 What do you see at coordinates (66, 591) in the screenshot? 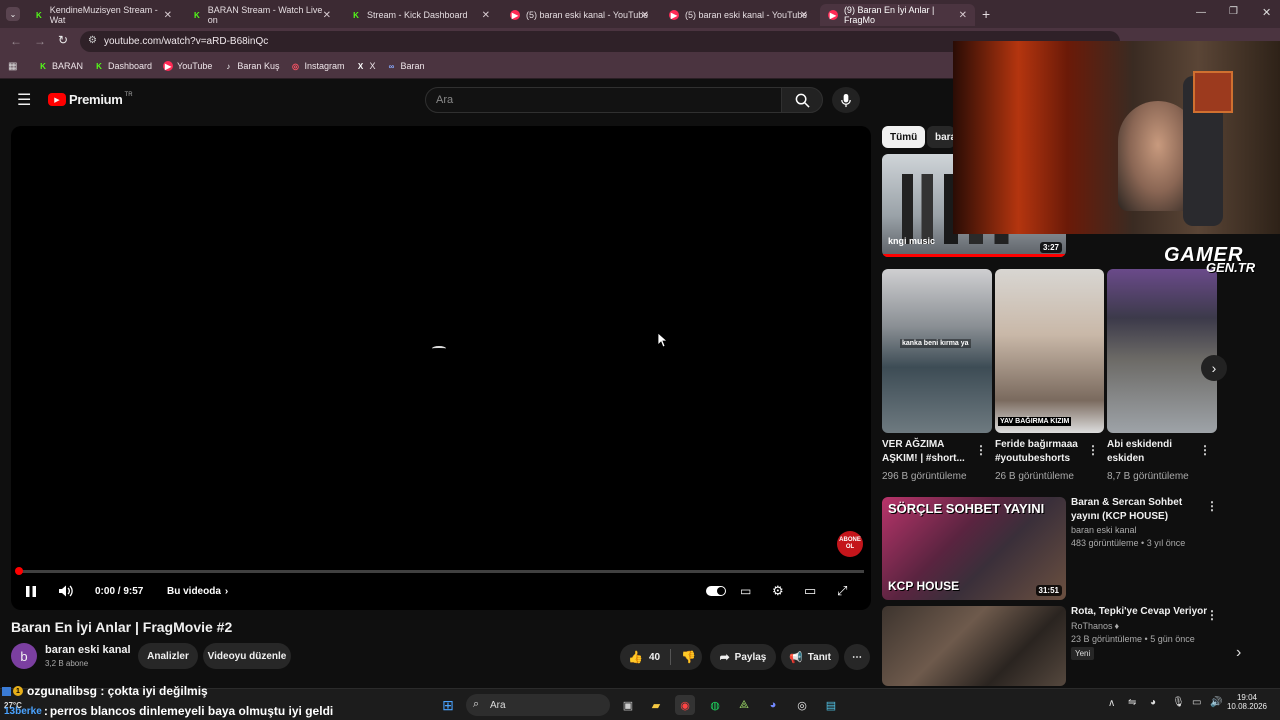
I see `volume-button` at bounding box center [66, 591].